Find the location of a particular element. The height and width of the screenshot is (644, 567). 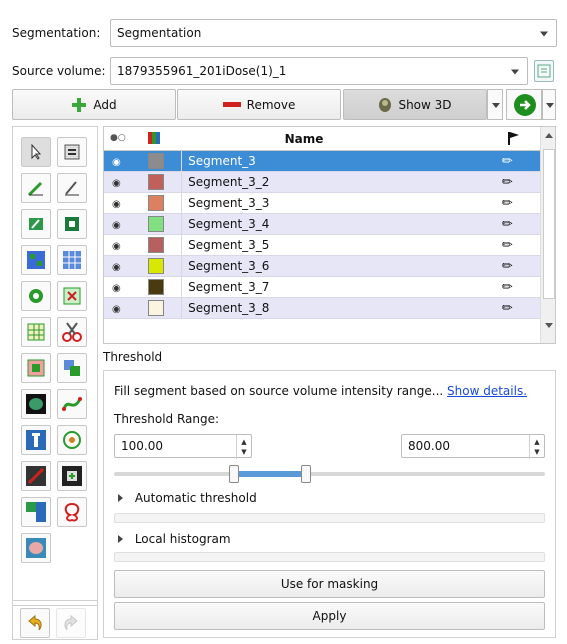

next-dropdown is located at coordinates (549, 104).